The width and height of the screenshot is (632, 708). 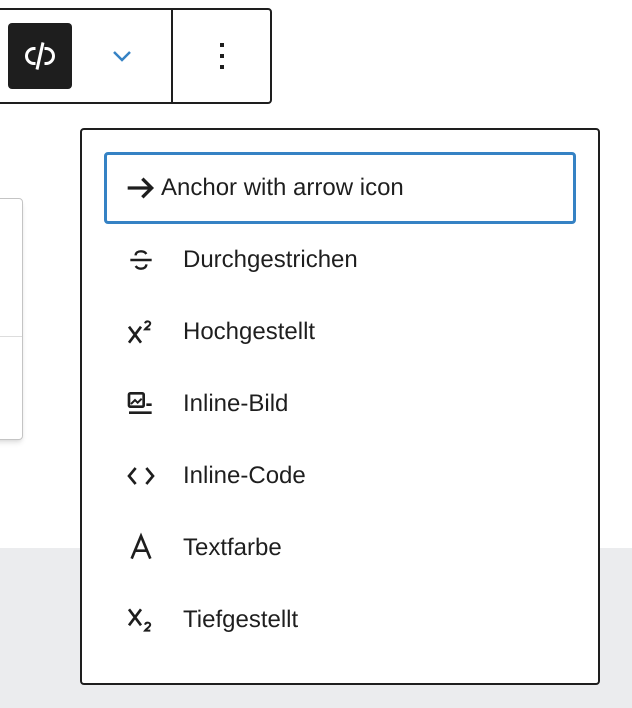 I want to click on more-vertical-icon, so click(x=221, y=56).